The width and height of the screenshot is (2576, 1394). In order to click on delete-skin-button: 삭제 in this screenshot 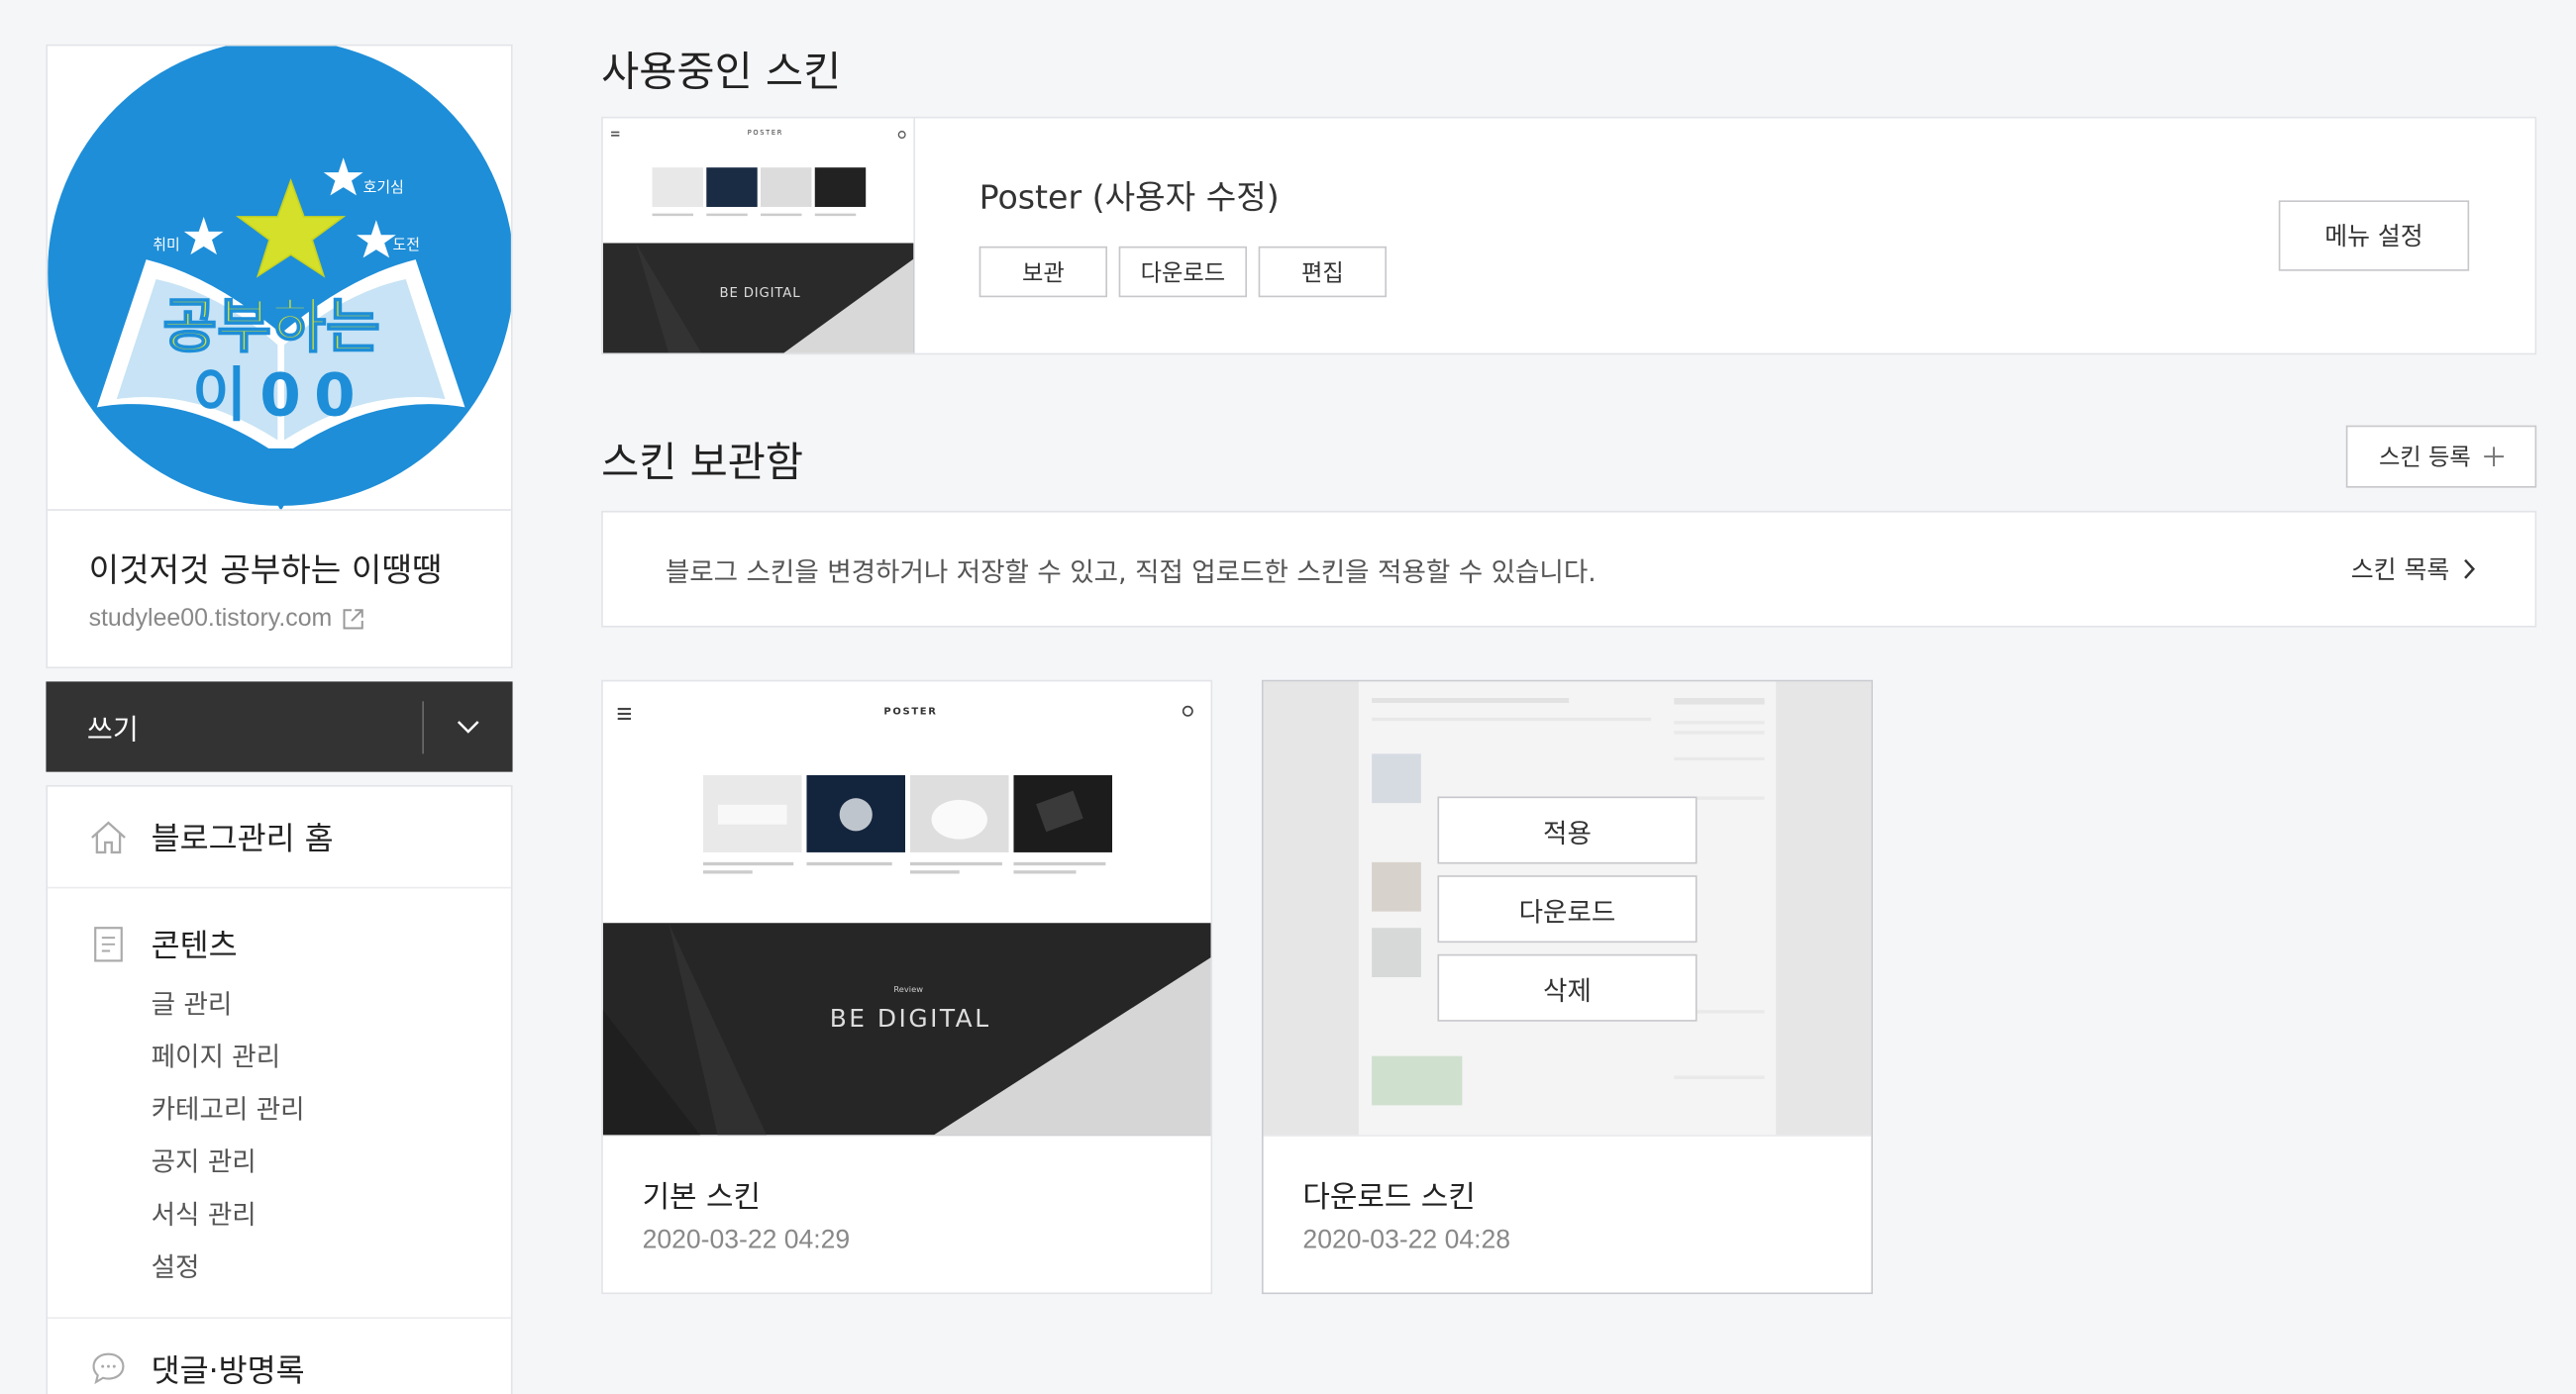, I will do `click(1567, 987)`.